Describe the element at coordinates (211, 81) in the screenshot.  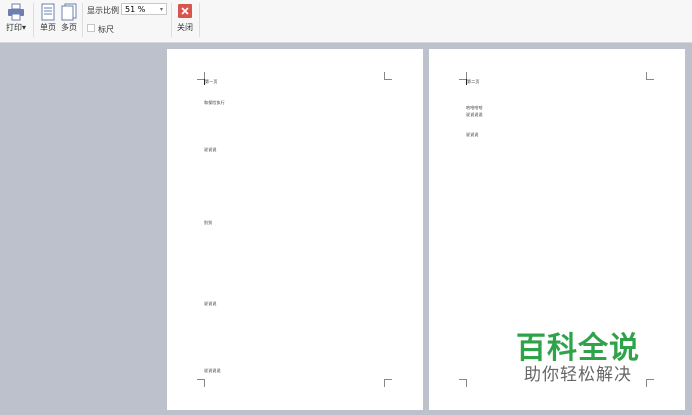
I see `page-text-line: 第一页` at that location.